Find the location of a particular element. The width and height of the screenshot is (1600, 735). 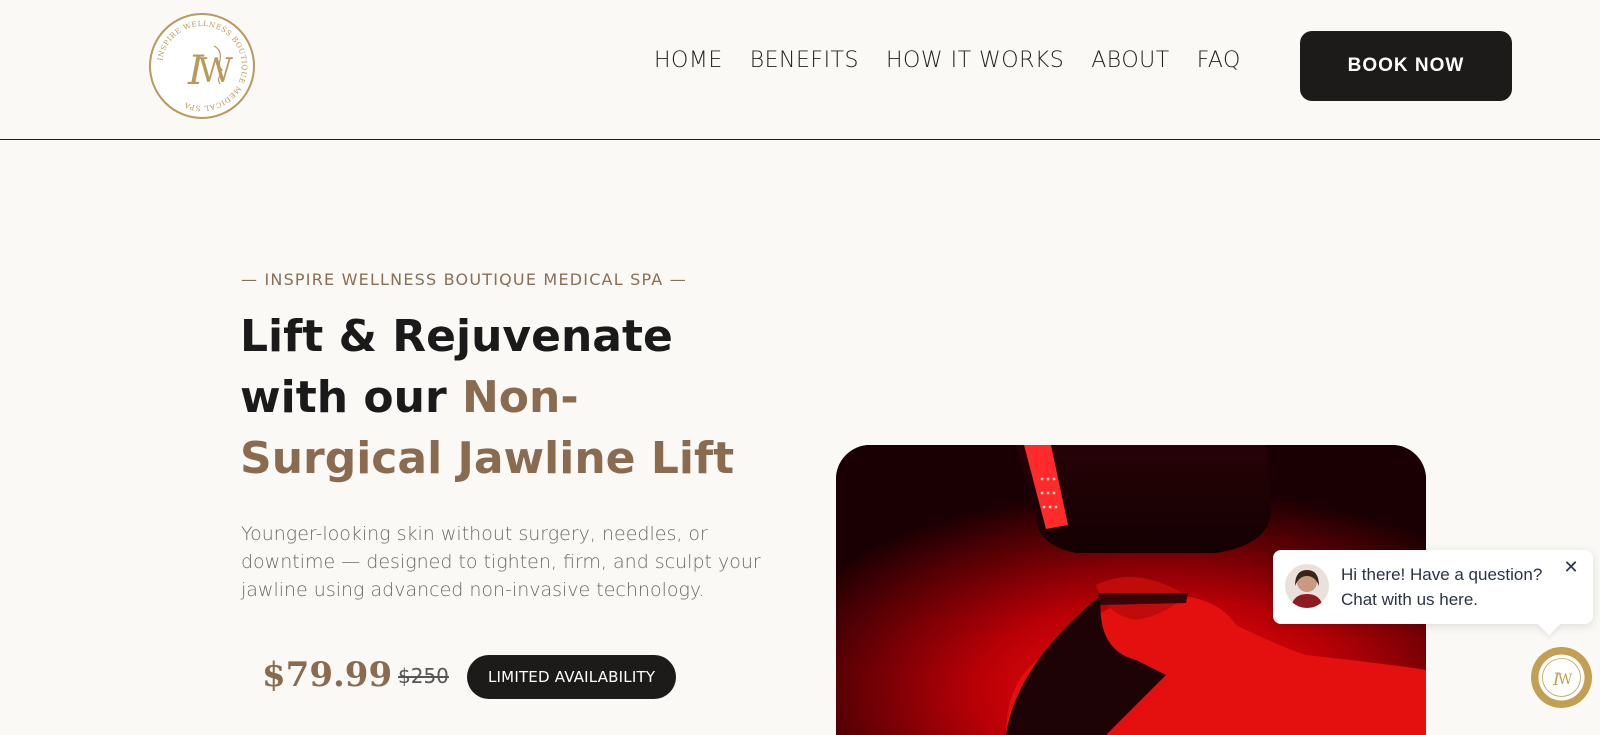

chat-launcher-button: I W is located at coordinates (1561, 677).